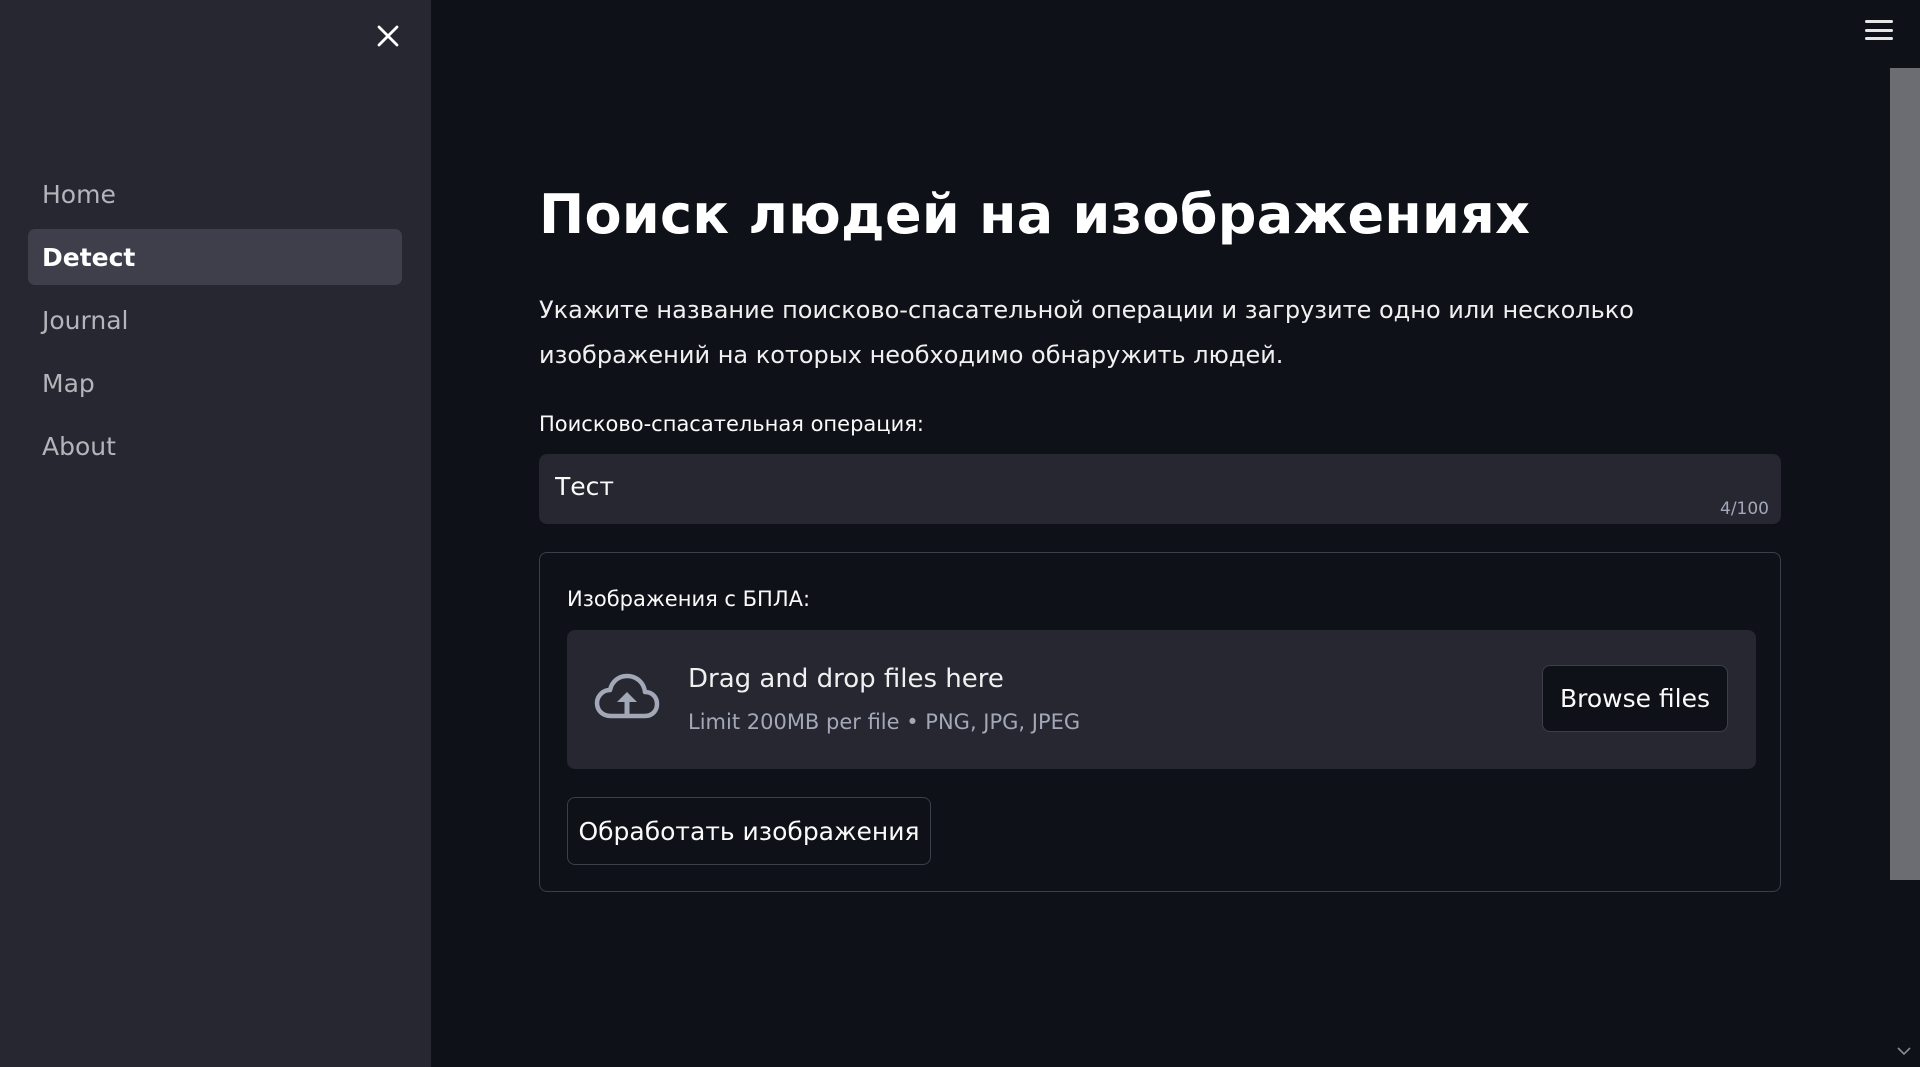 This screenshot has width=1920, height=1067. I want to click on browse-files-button: Browse files, so click(1635, 698).